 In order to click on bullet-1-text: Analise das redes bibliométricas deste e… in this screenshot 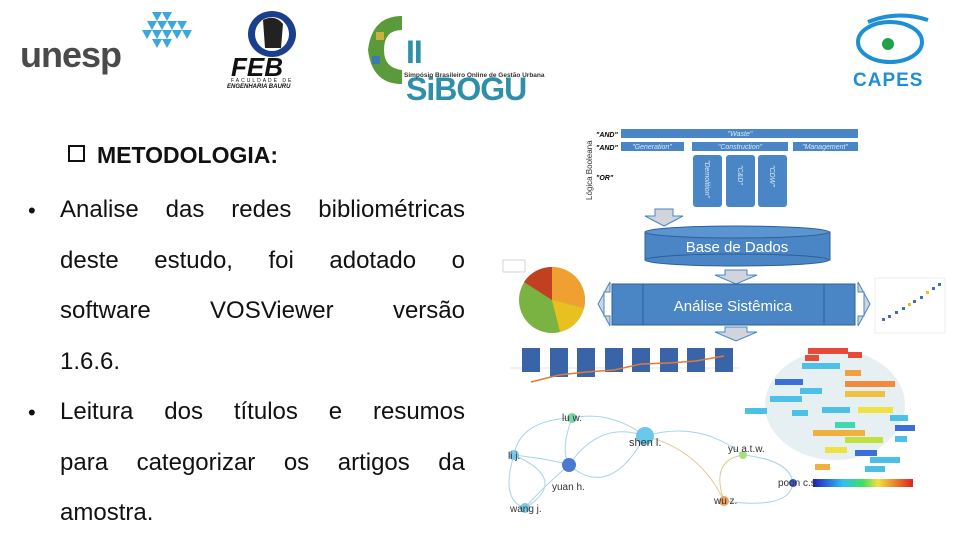, I will do `click(262, 285)`.